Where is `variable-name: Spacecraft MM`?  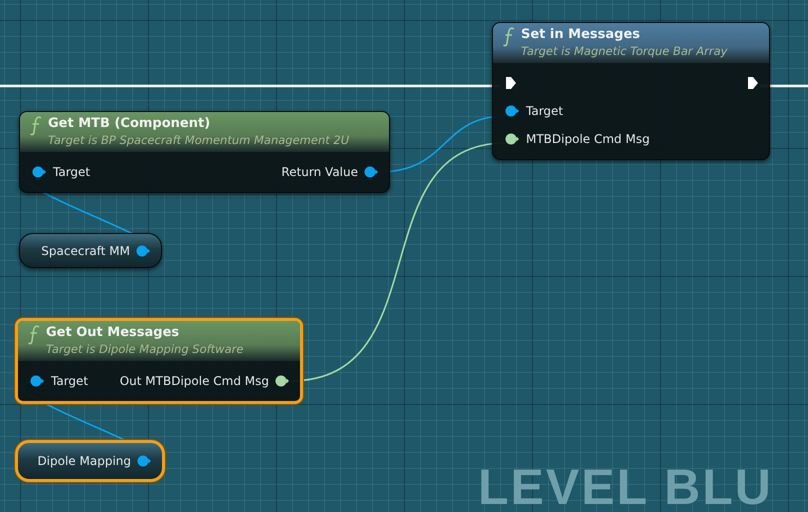
variable-name: Spacecraft MM is located at coordinates (85, 251).